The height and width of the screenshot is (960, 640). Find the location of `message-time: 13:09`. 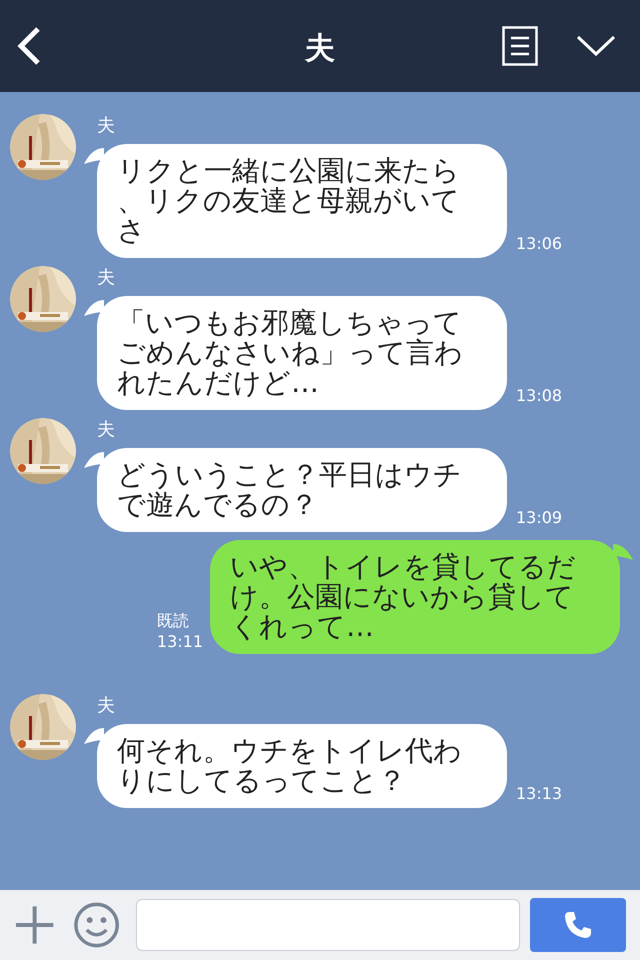

message-time: 13:09 is located at coordinates (539, 518).